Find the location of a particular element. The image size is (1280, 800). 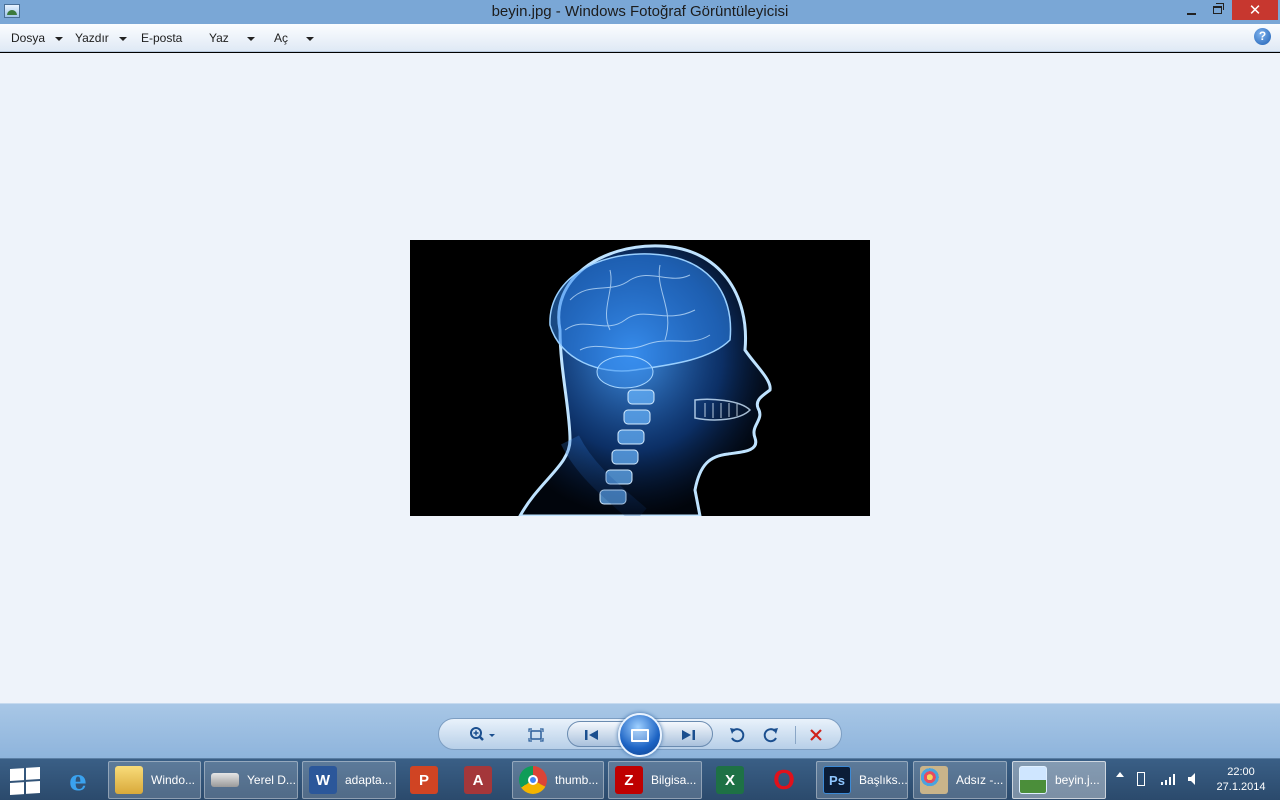

rotate-left-button is located at coordinates (737, 735).